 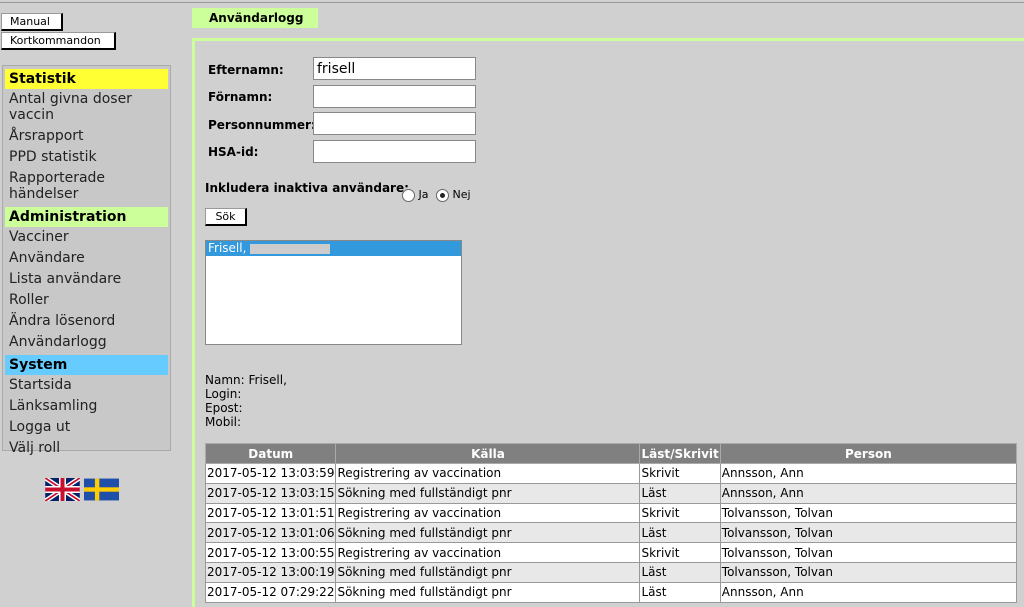 What do you see at coordinates (270, 592) in the screenshot?
I see `table-cell: 2017-05-12 07:29:22` at bounding box center [270, 592].